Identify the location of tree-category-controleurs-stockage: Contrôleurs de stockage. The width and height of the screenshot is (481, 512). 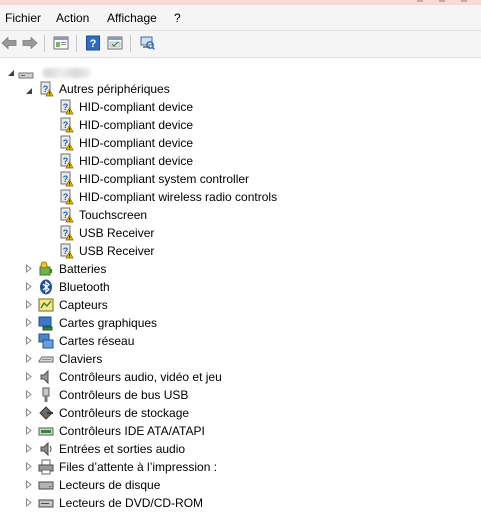
(114, 413).